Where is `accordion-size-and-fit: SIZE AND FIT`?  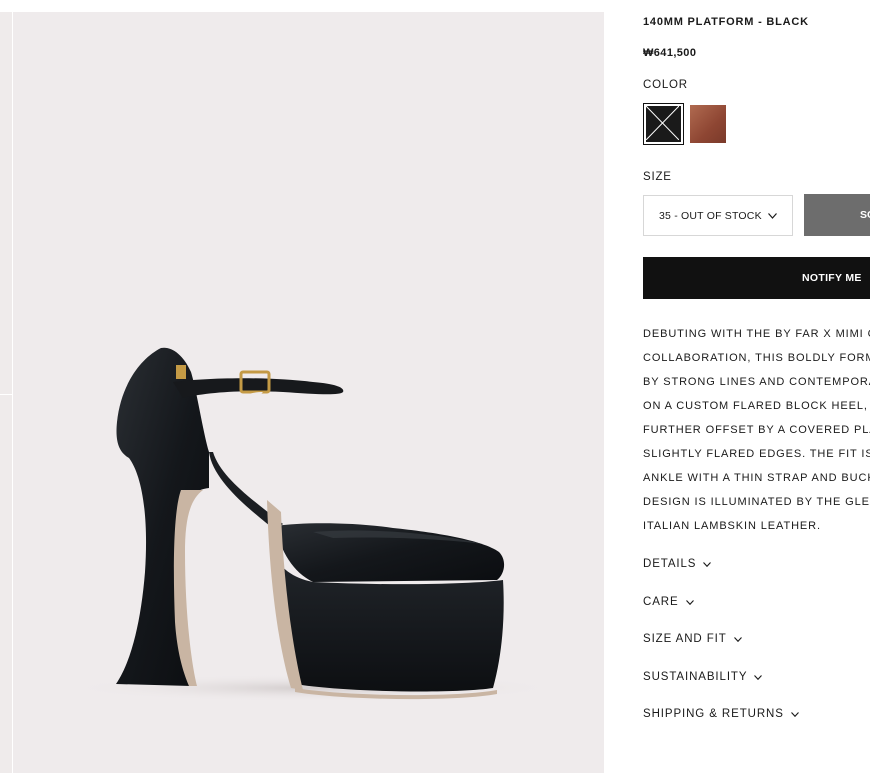
accordion-size-and-fit: SIZE AND FIT is located at coordinates (692, 639).